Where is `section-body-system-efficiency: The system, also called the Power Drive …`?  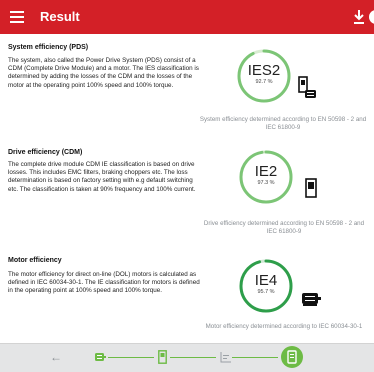
section-body-system-efficiency: The system, also called the Power Drive … is located at coordinates (103, 73).